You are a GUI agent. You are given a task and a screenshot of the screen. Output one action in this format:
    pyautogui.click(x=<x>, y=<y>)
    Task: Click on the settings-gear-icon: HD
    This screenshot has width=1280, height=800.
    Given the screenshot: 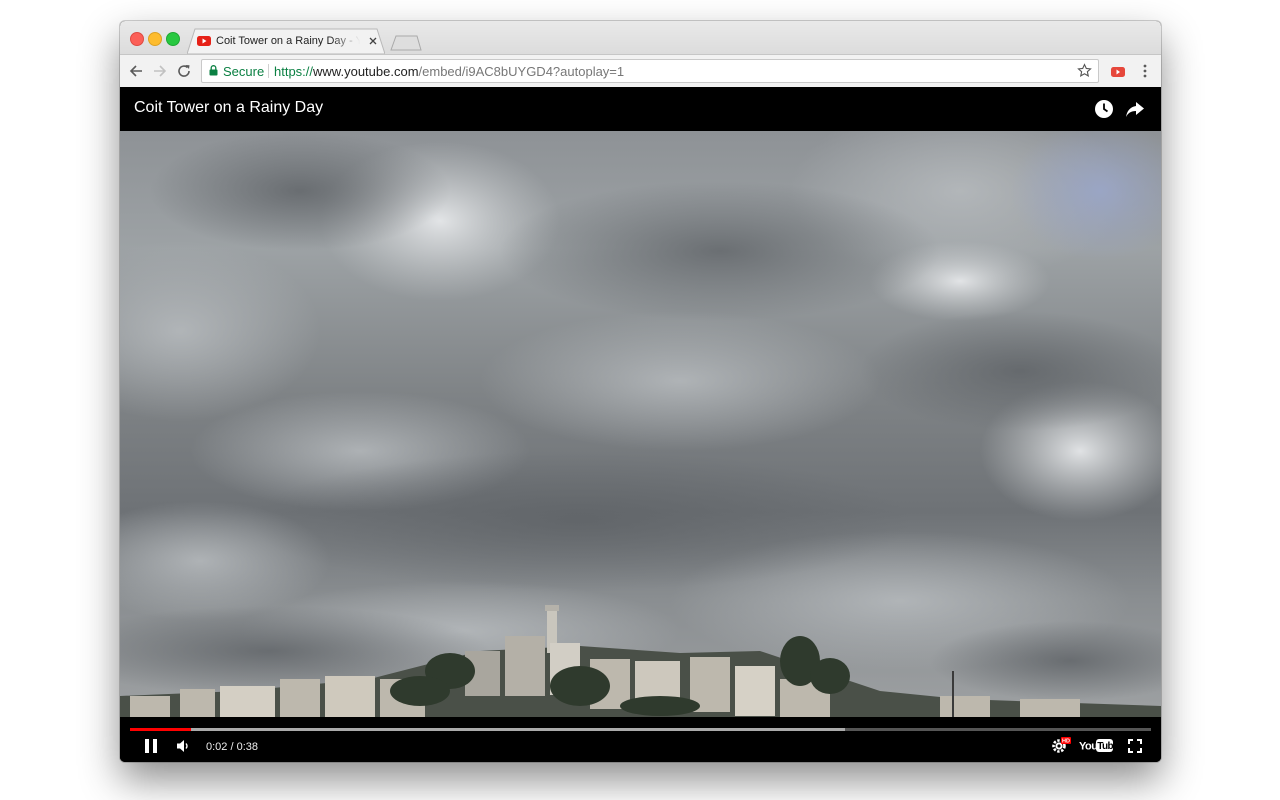 What is the action you would take?
    pyautogui.click(x=1061, y=745)
    